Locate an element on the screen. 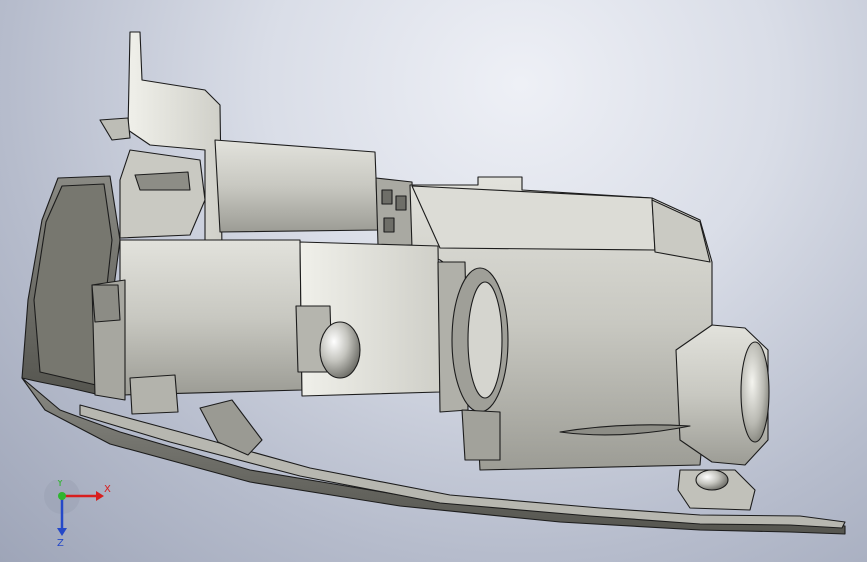  projector-lens is located at coordinates (755, 392).